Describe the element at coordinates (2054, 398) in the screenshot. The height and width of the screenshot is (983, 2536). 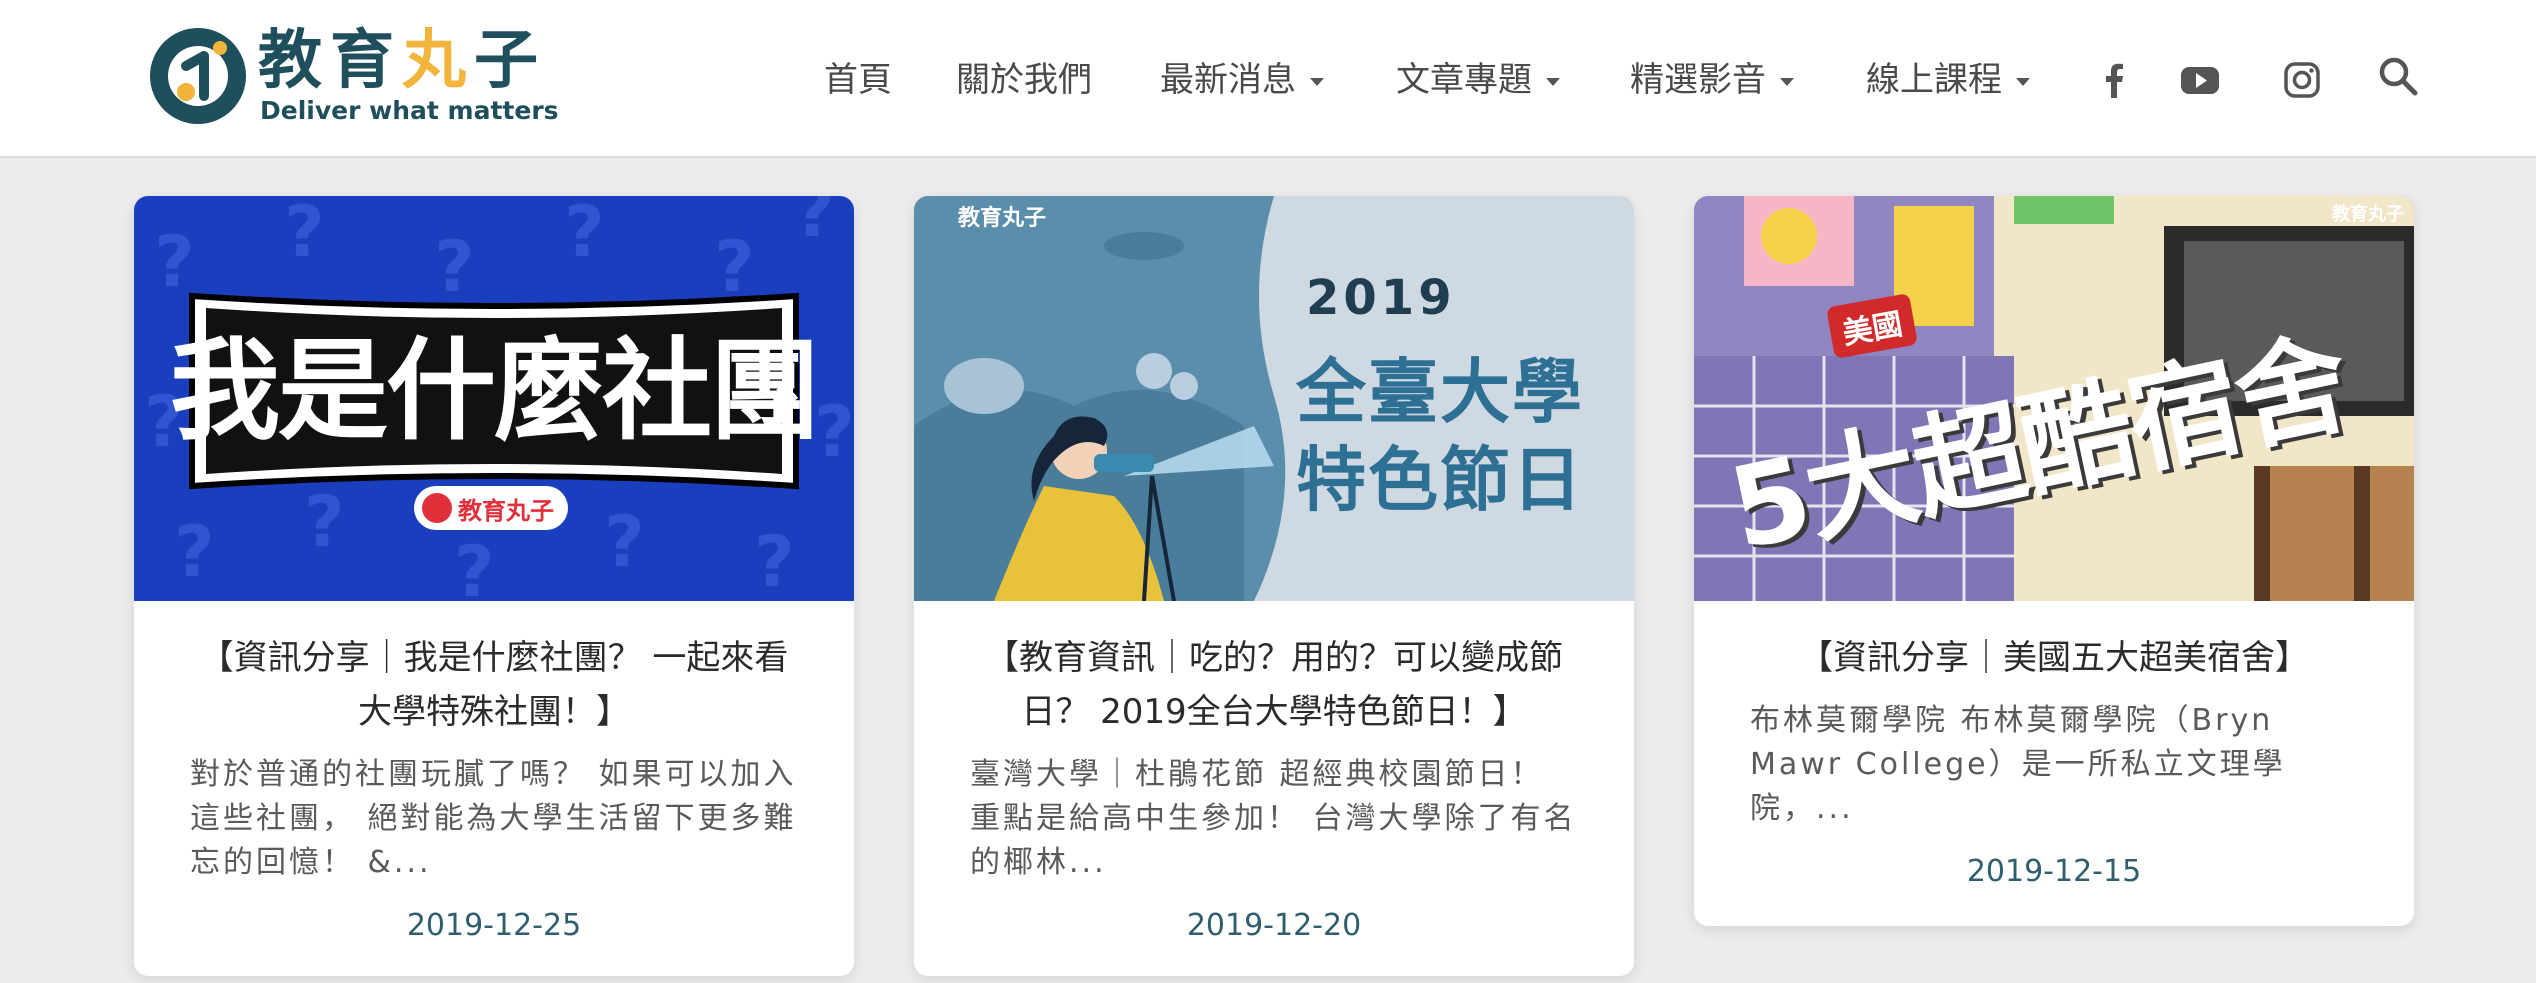
I see `post-thumbnail: 教育丸子 美國 5大超酷宿舍` at that location.